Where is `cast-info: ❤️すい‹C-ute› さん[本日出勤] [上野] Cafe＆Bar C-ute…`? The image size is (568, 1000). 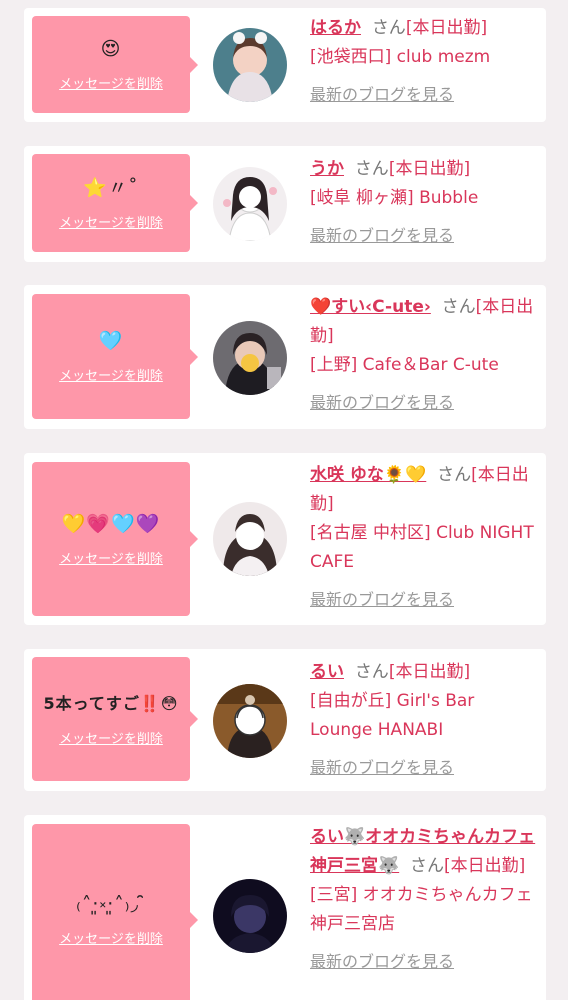 cast-info: ❤️すい‹C-ute› さん[本日出勤] [上野] Cafe＆Bar C-ute… is located at coordinates (425, 355).